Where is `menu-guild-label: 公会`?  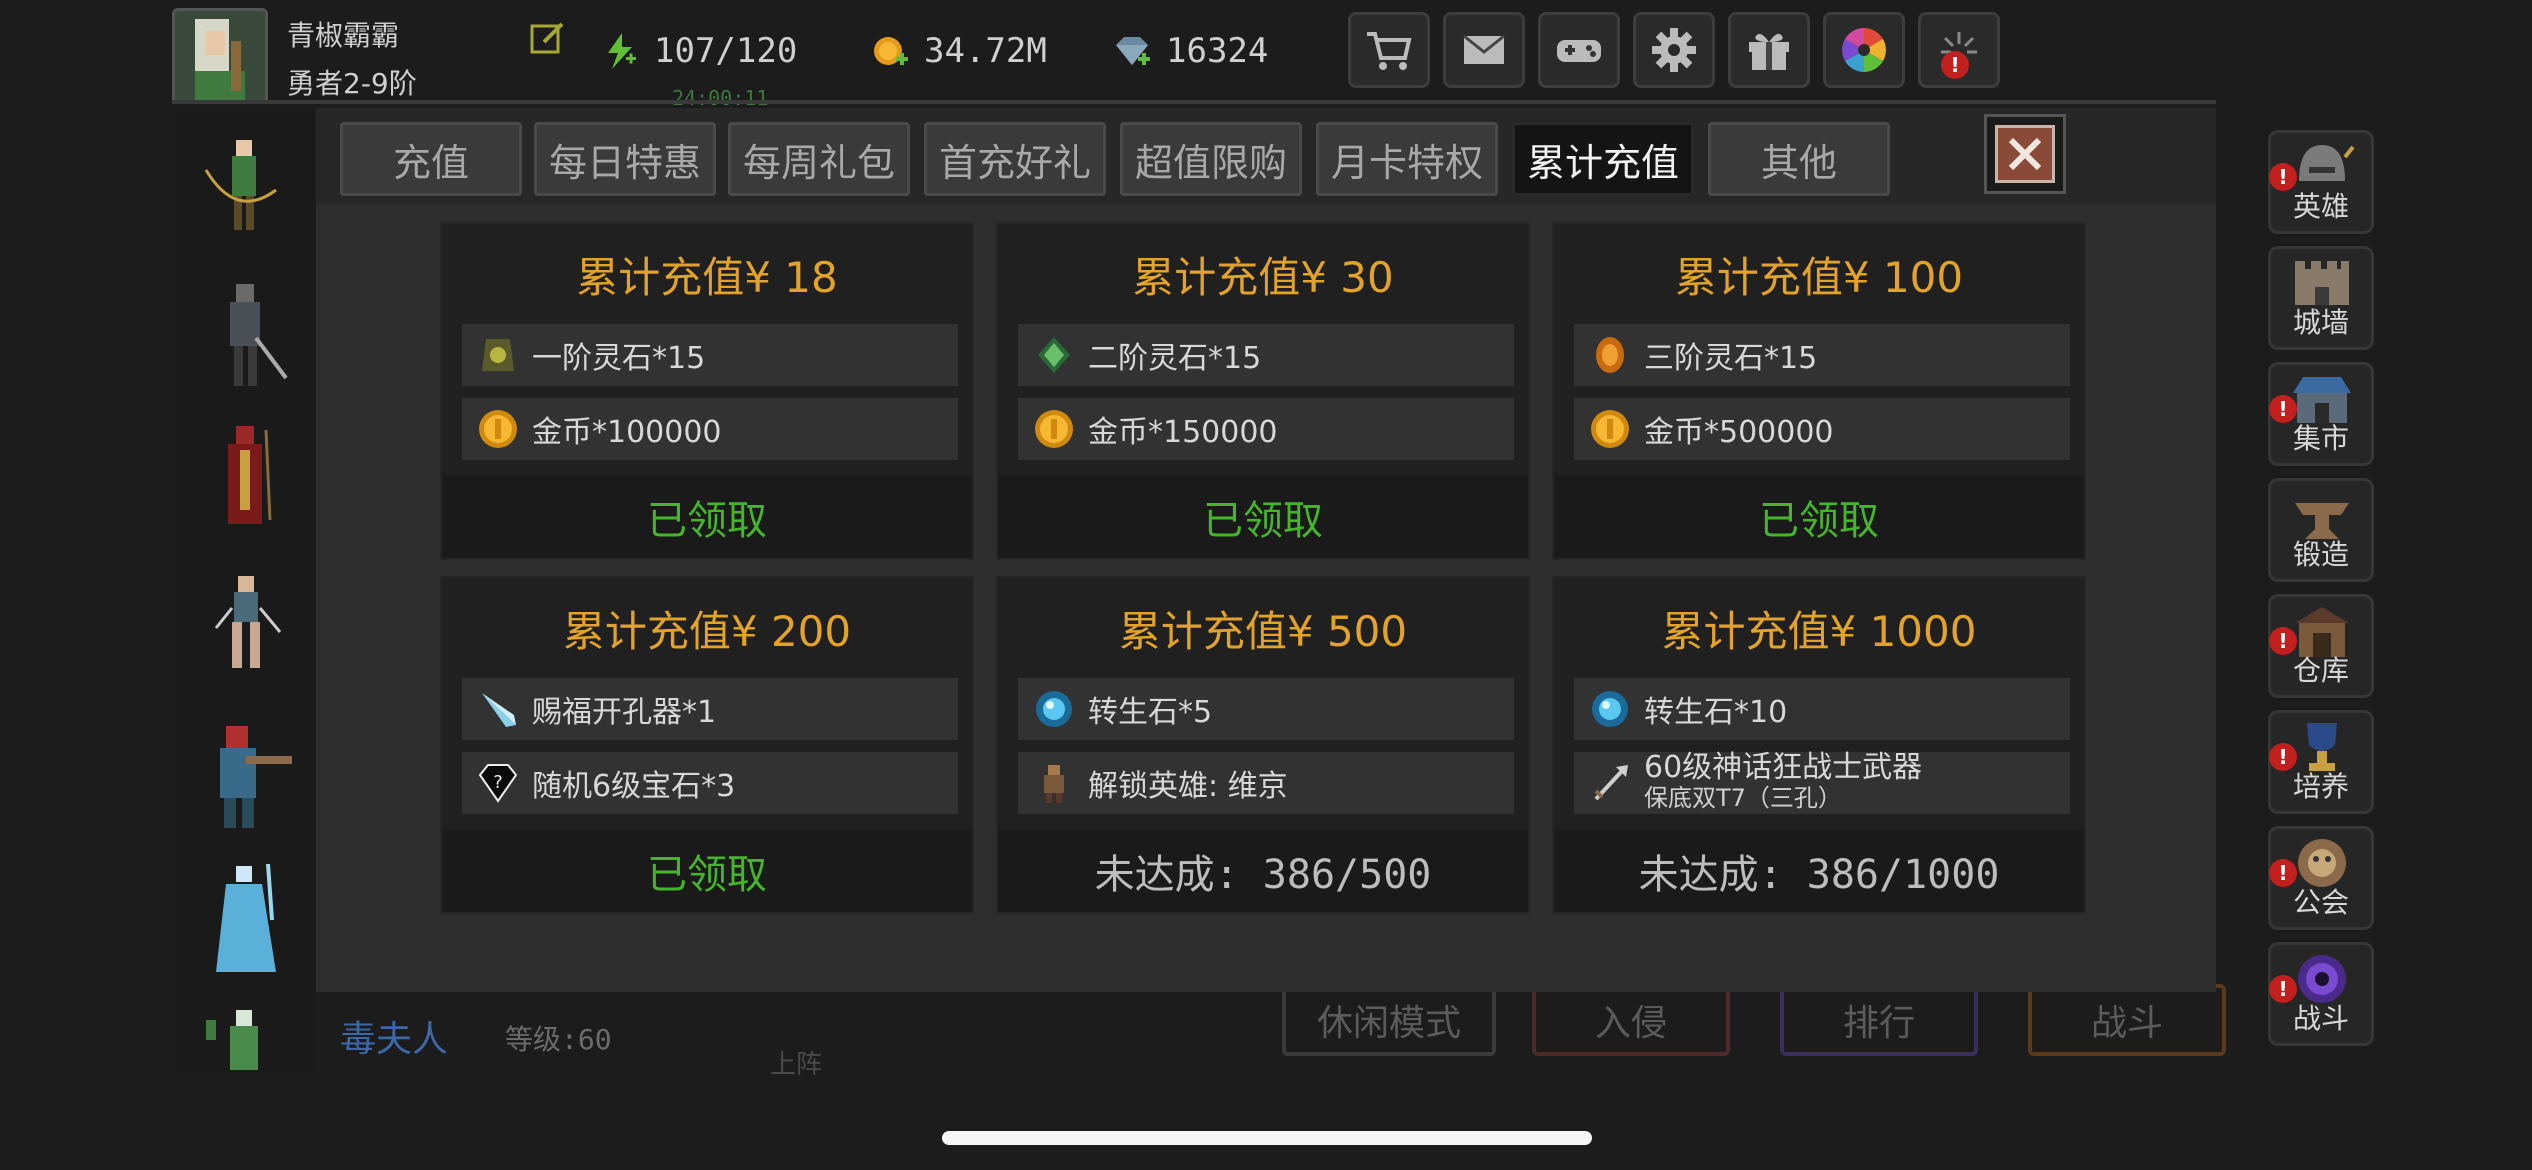 menu-guild-label: 公会 is located at coordinates (2320, 902).